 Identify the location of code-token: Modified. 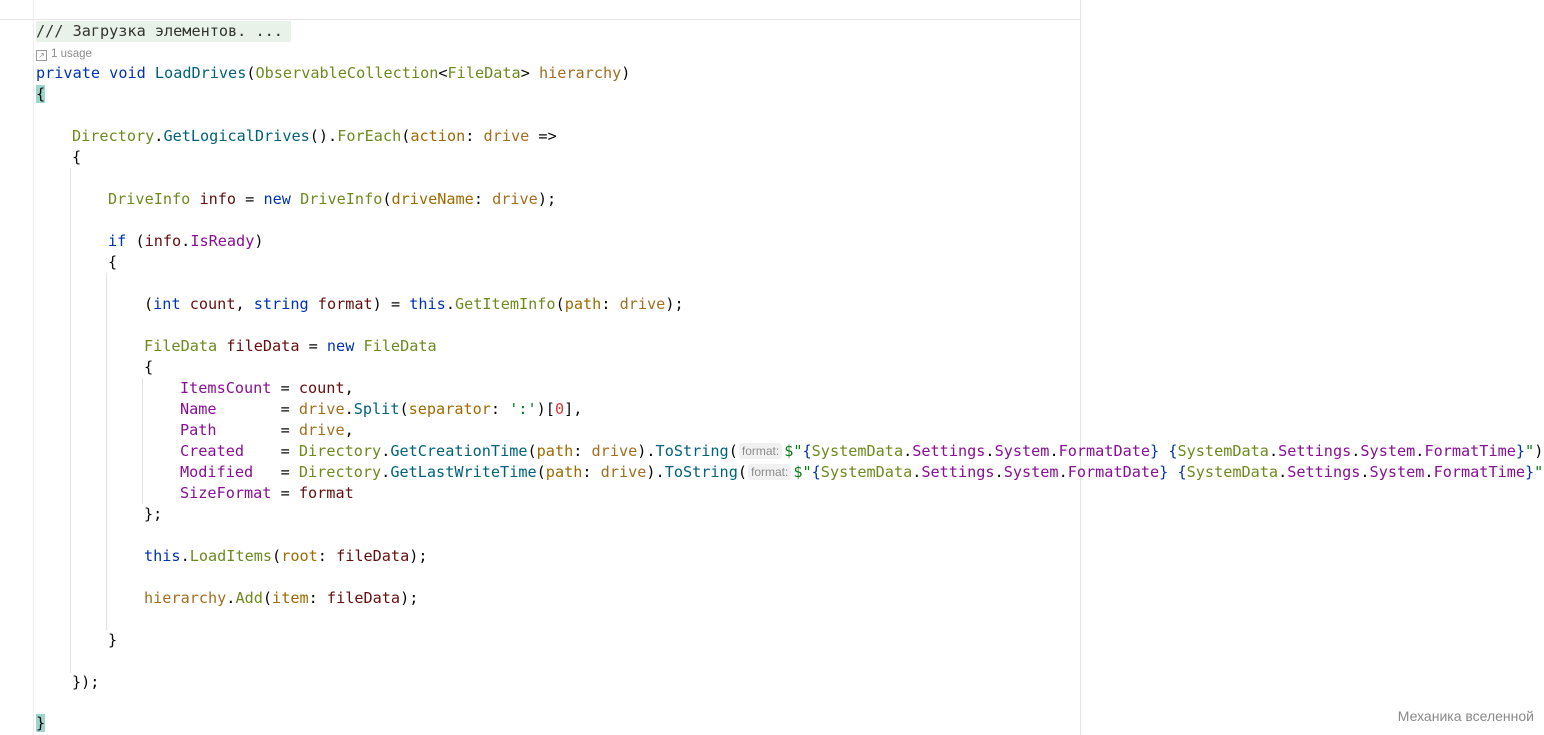
(217, 472).